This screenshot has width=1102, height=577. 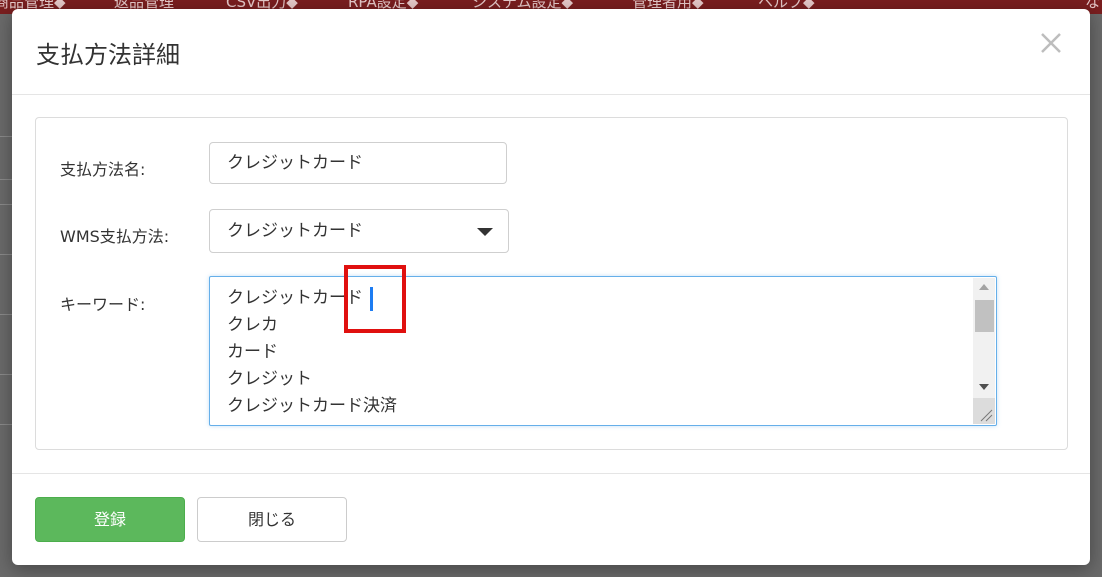 What do you see at coordinates (115, 236) in the screenshot?
I see `wms-payment-label: WMS支払方法:` at bounding box center [115, 236].